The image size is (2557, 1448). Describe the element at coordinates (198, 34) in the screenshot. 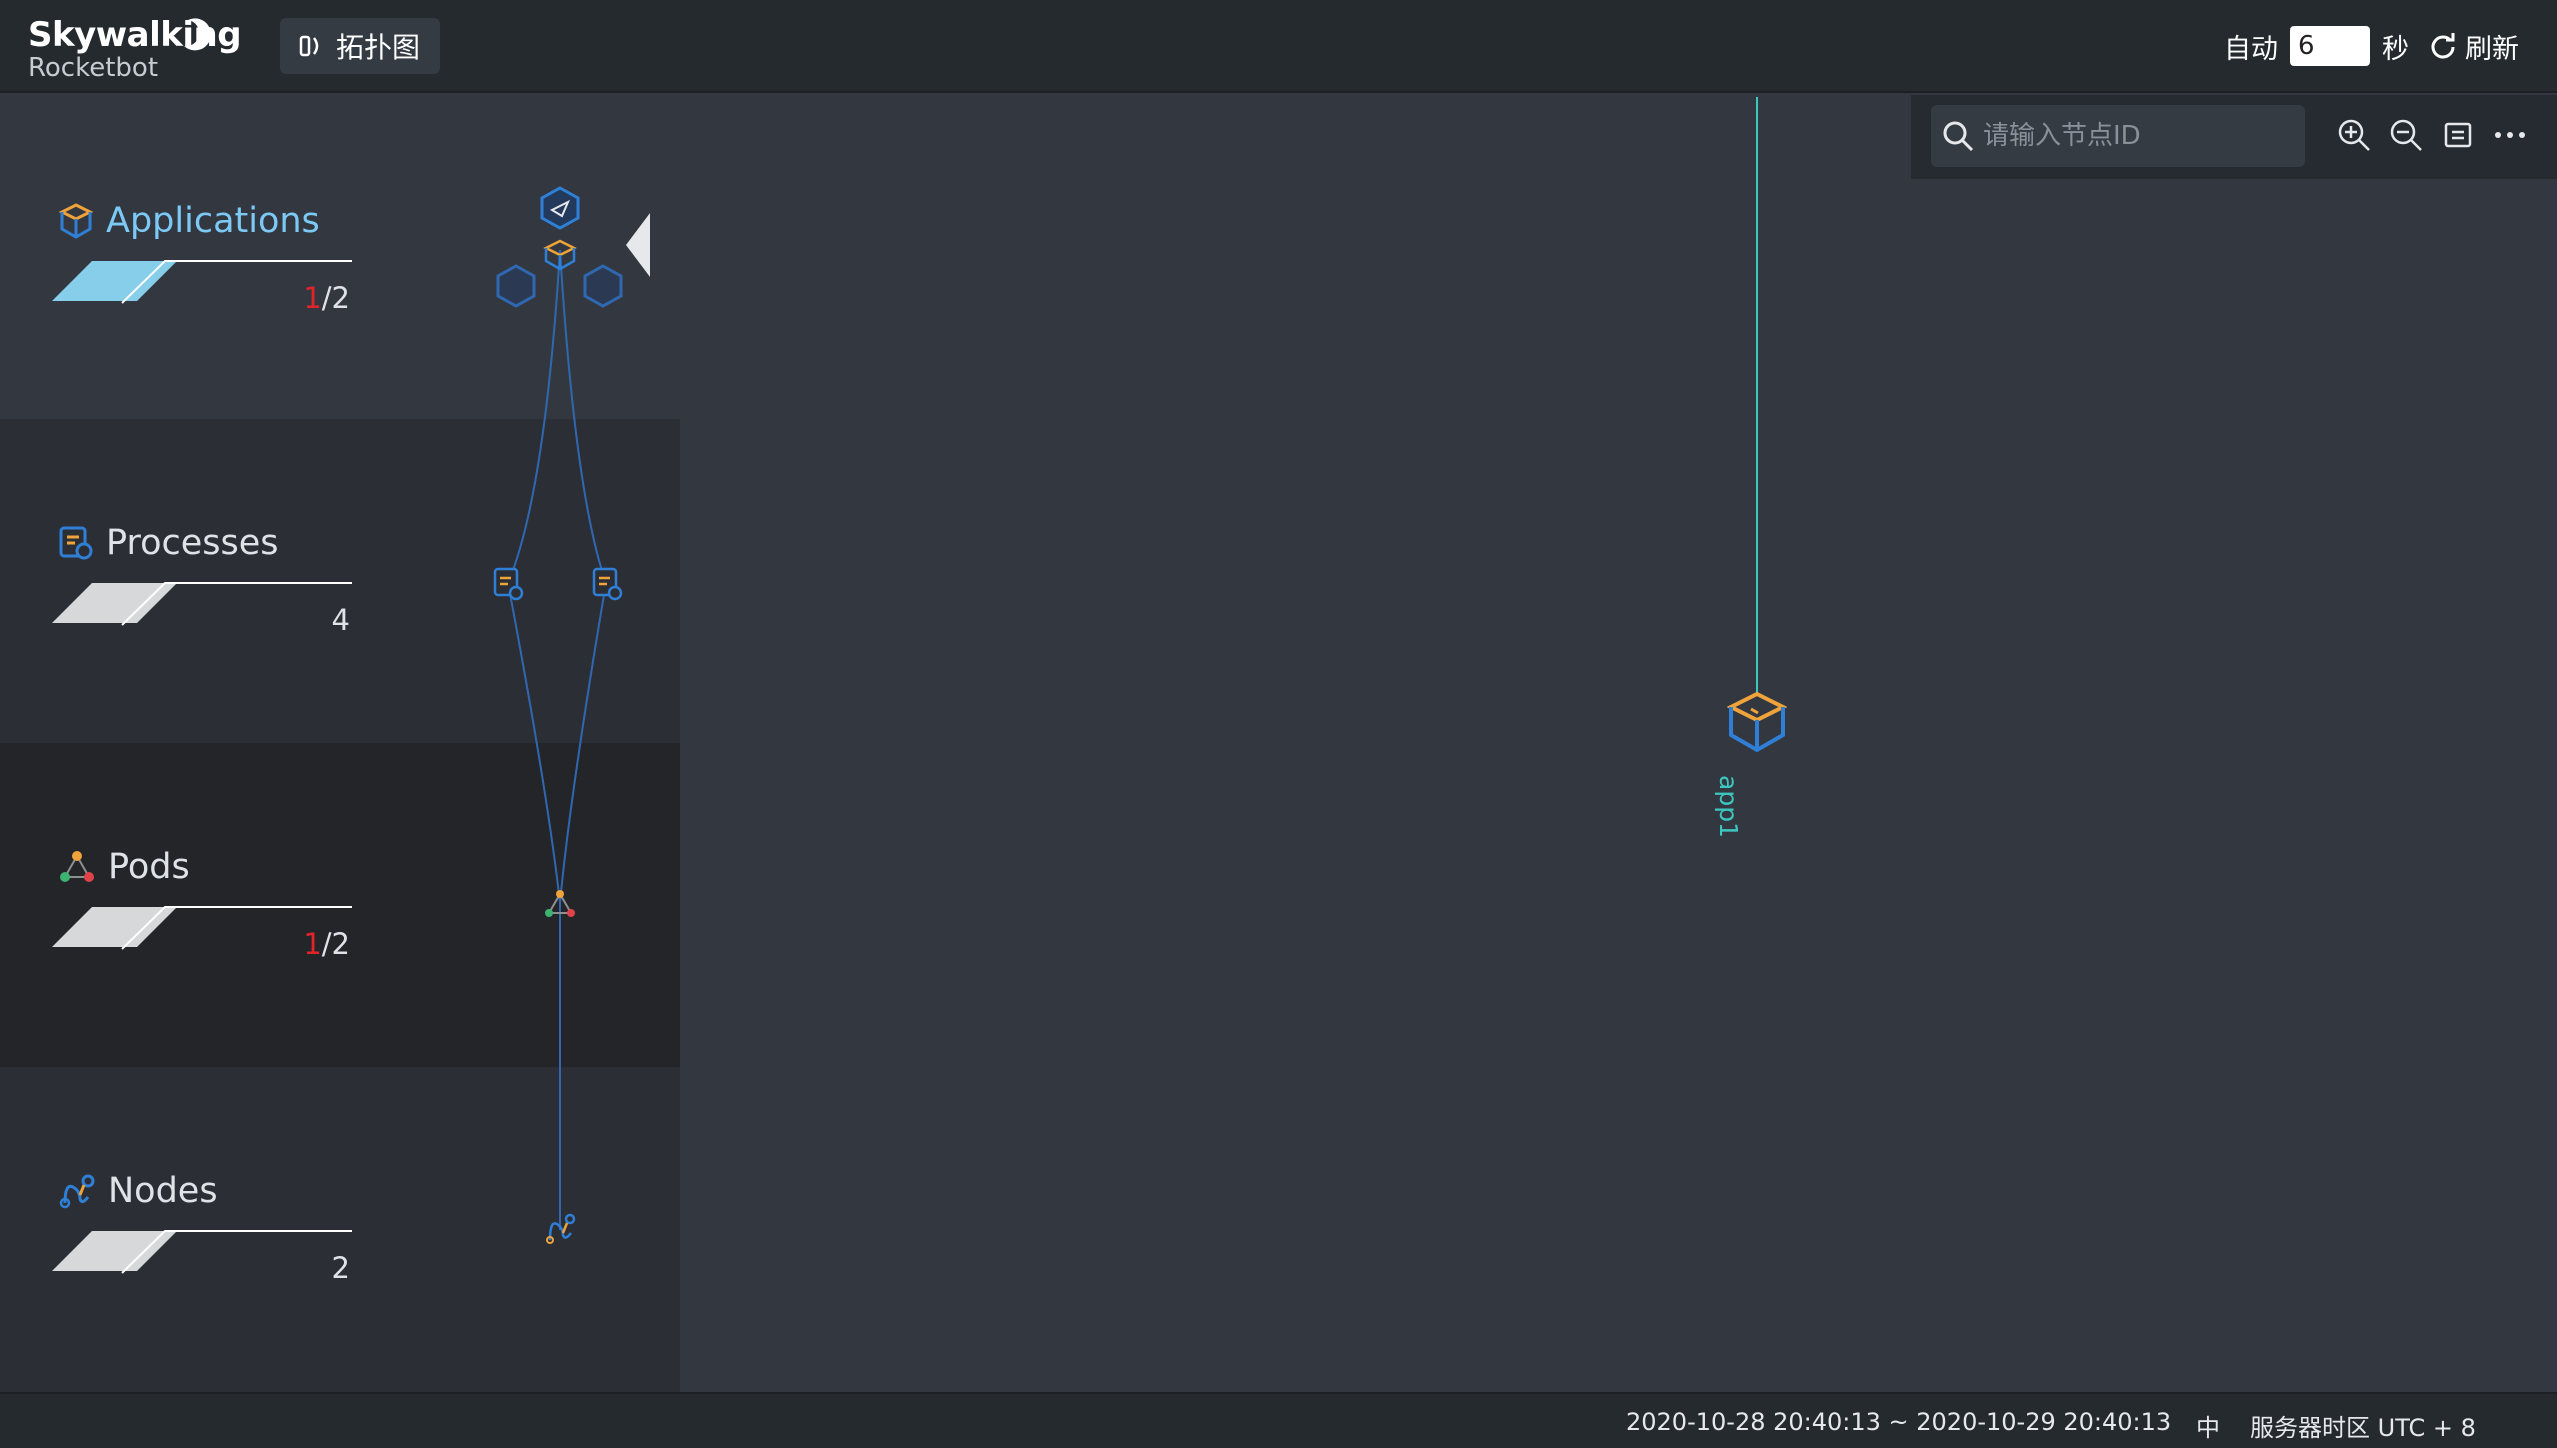

I see `swoosh-icon` at that location.